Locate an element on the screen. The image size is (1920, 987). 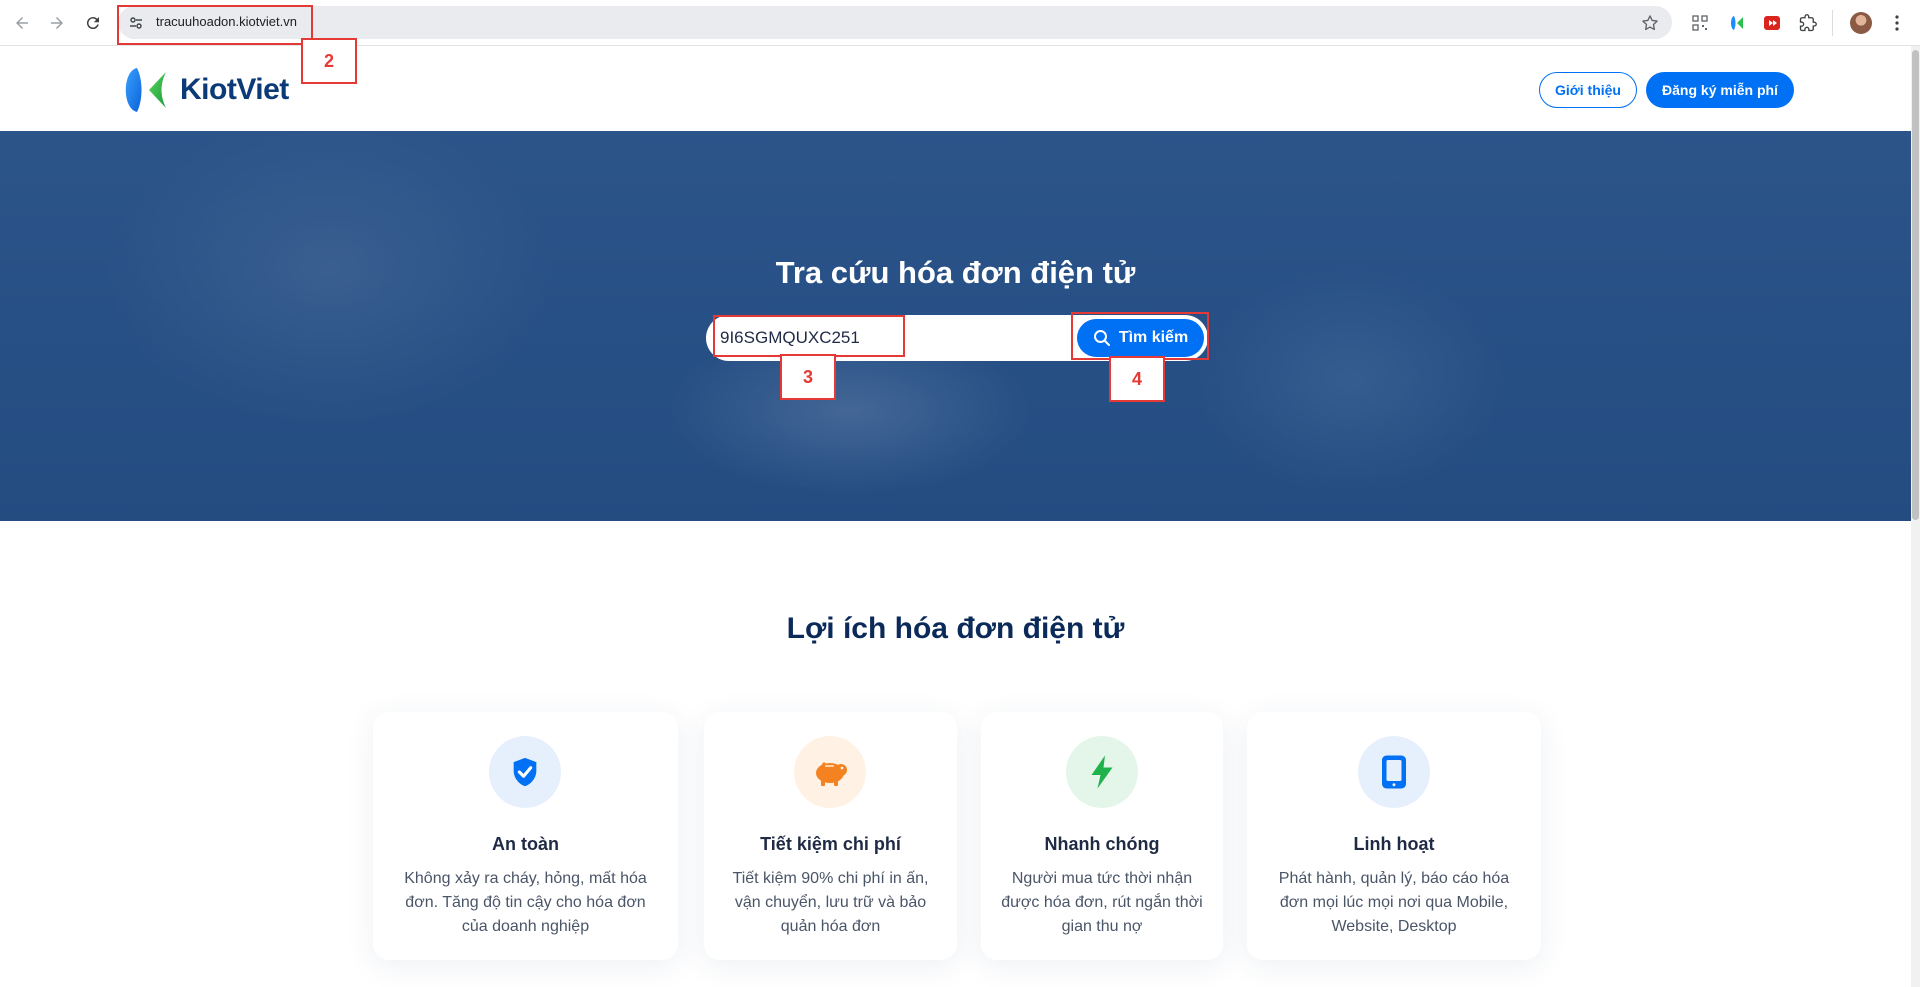
reload-icon is located at coordinates (93, 23).